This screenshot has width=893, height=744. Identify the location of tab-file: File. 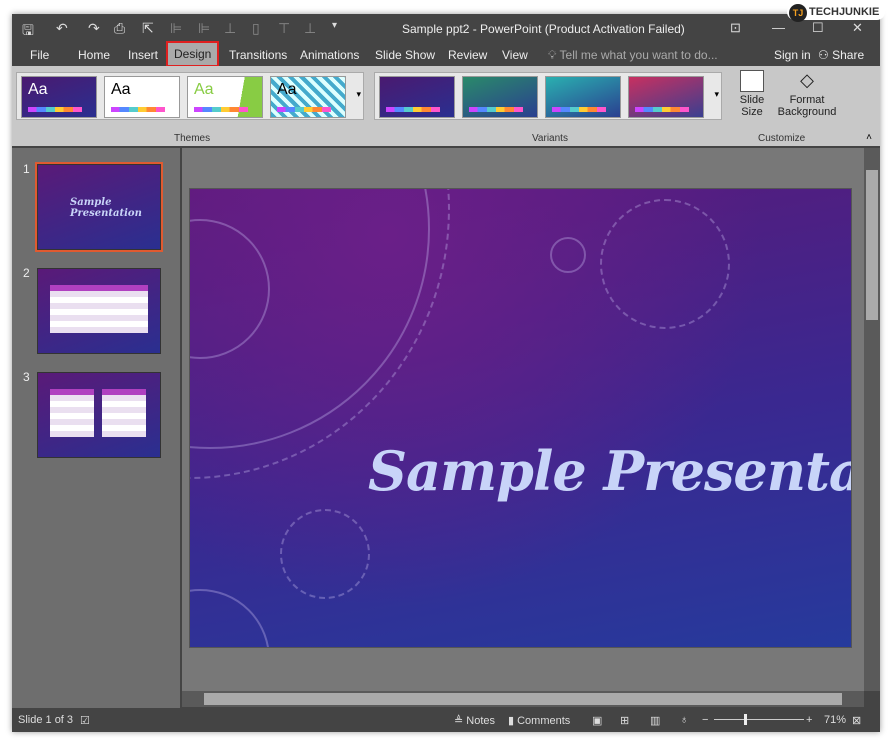
(39, 55).